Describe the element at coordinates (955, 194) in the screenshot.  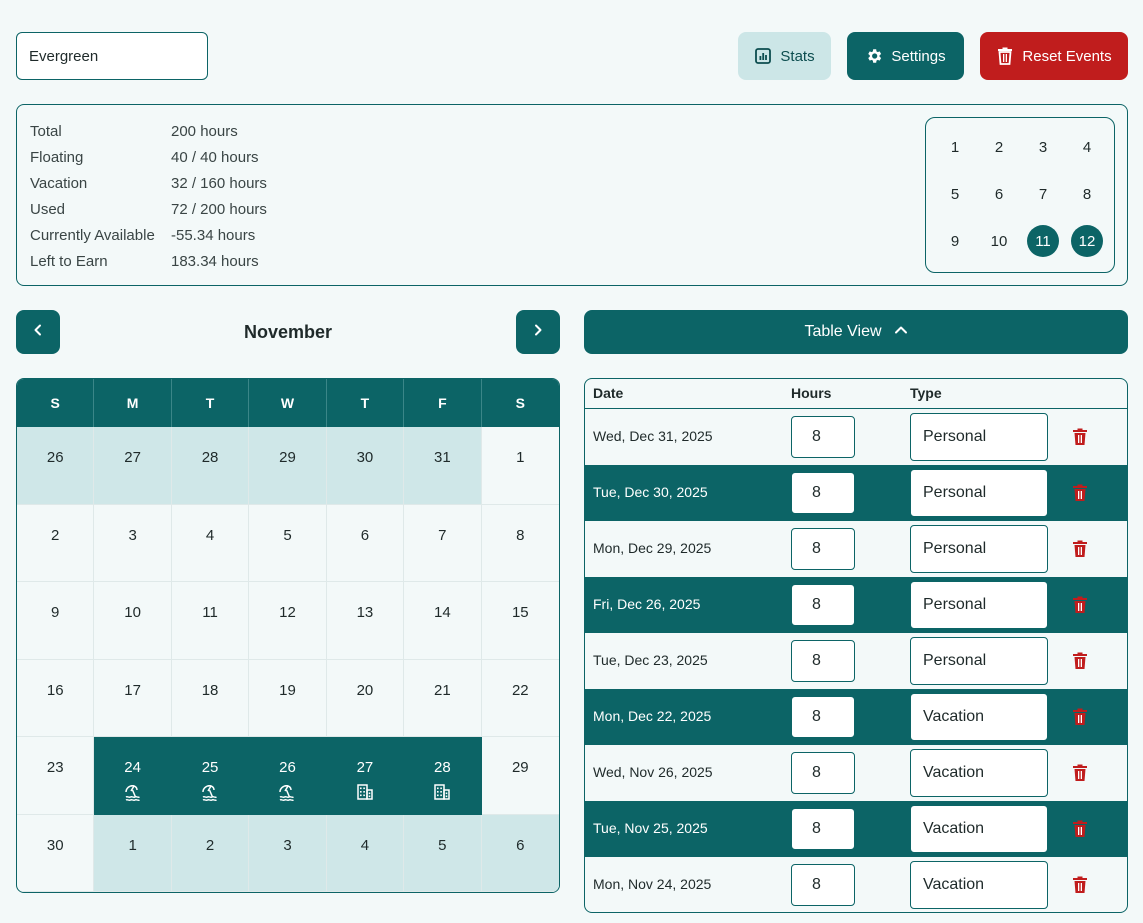
I see `month-5: 5` at that location.